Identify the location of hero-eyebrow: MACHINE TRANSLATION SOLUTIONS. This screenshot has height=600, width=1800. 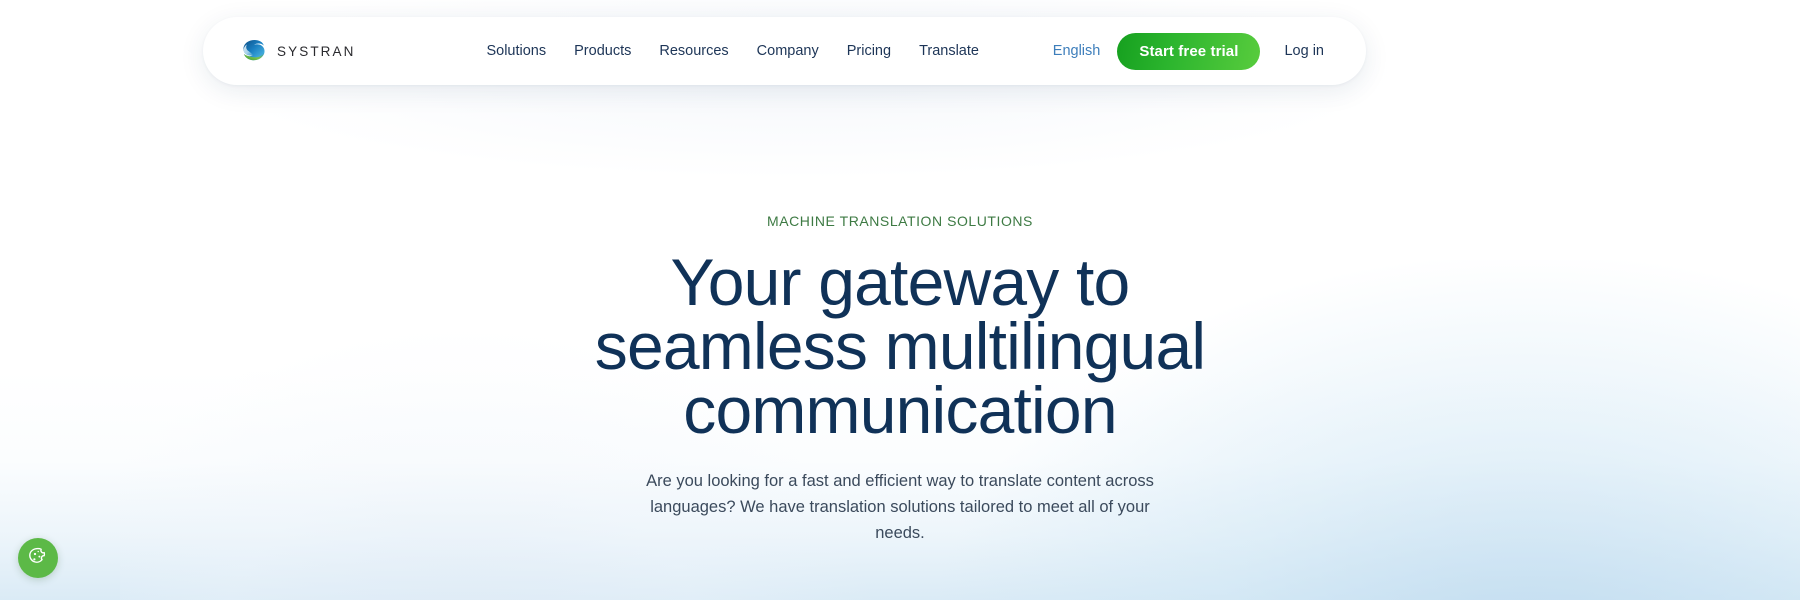
(900, 221).